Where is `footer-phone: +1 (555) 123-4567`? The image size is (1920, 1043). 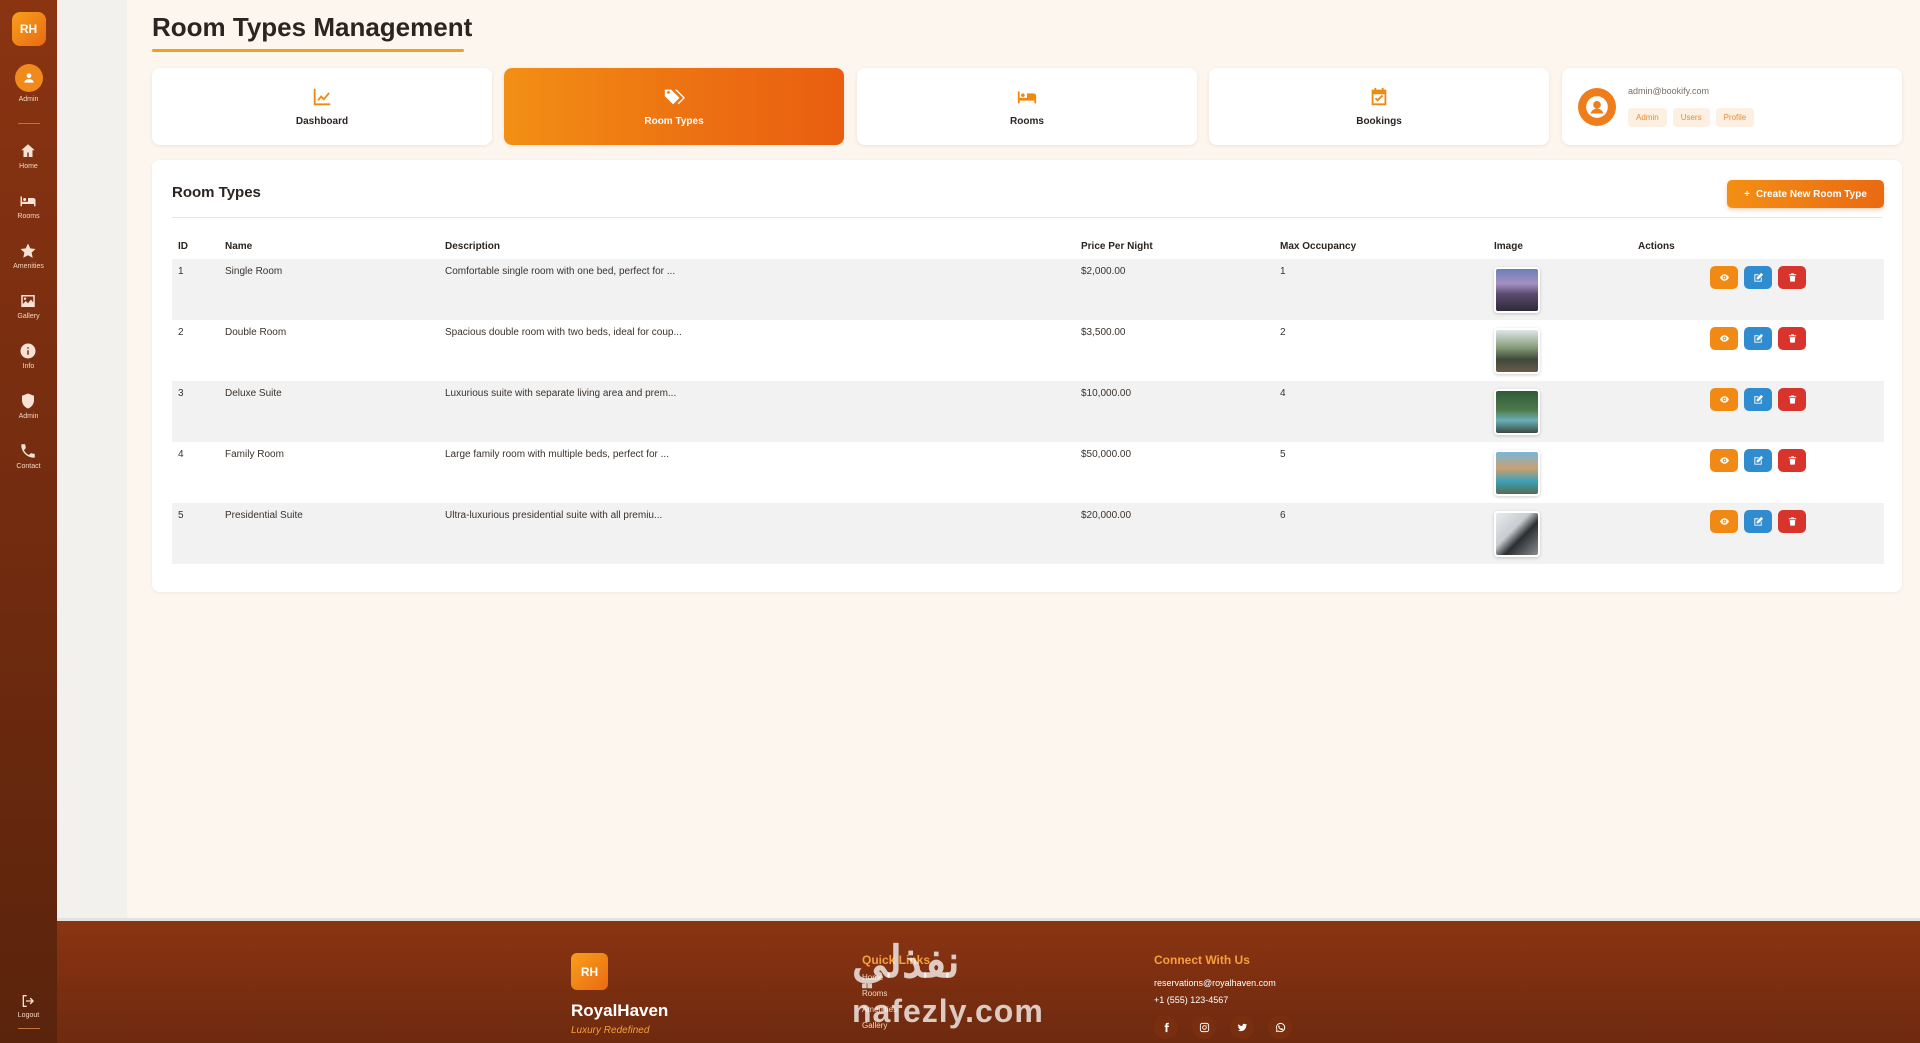 footer-phone: +1 (555) 123-4567 is located at coordinates (1191, 1000).